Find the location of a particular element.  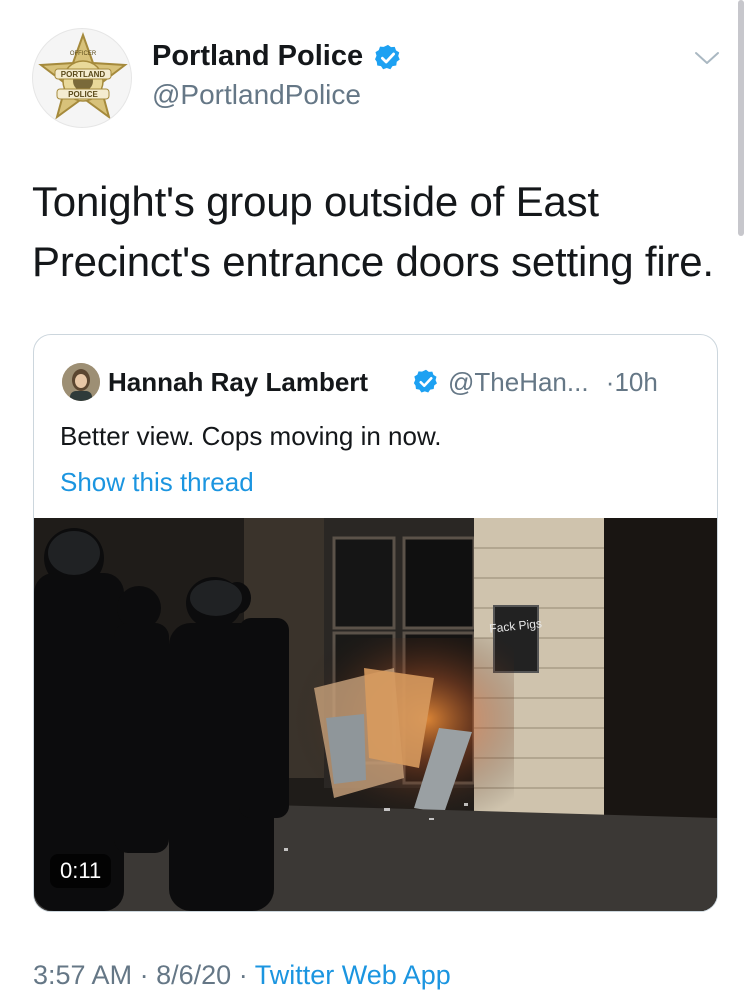

quoted-tweet-age: 10h is located at coordinates (635, 382).